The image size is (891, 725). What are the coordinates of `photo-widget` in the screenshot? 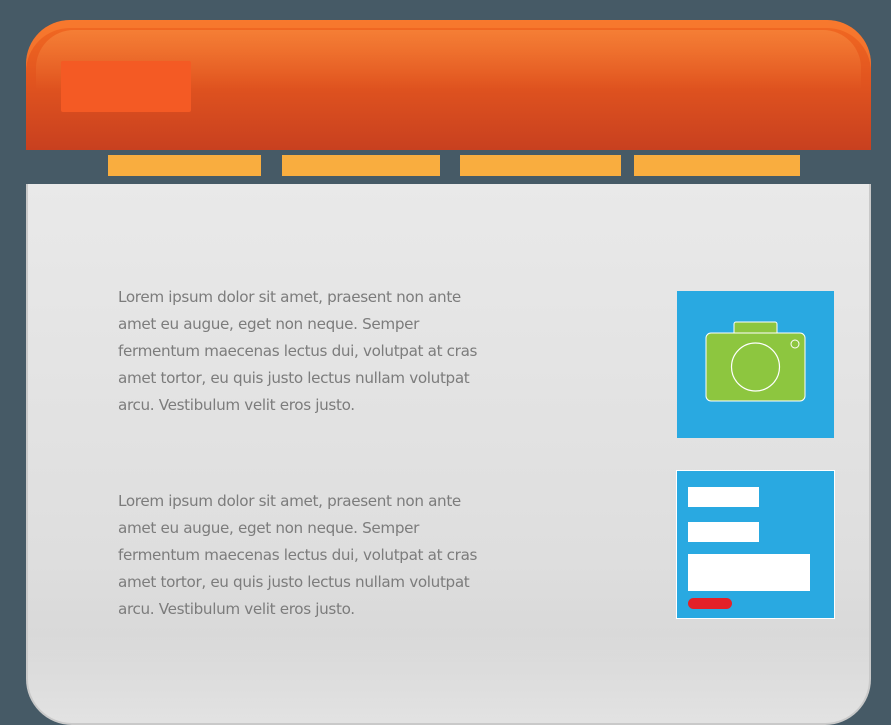 It's located at (755, 364).